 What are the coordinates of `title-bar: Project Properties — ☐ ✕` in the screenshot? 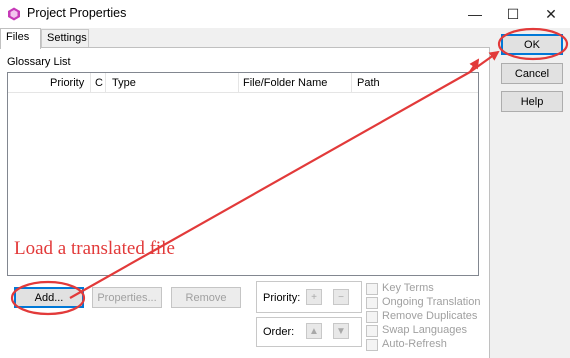 It's located at (285, 14).